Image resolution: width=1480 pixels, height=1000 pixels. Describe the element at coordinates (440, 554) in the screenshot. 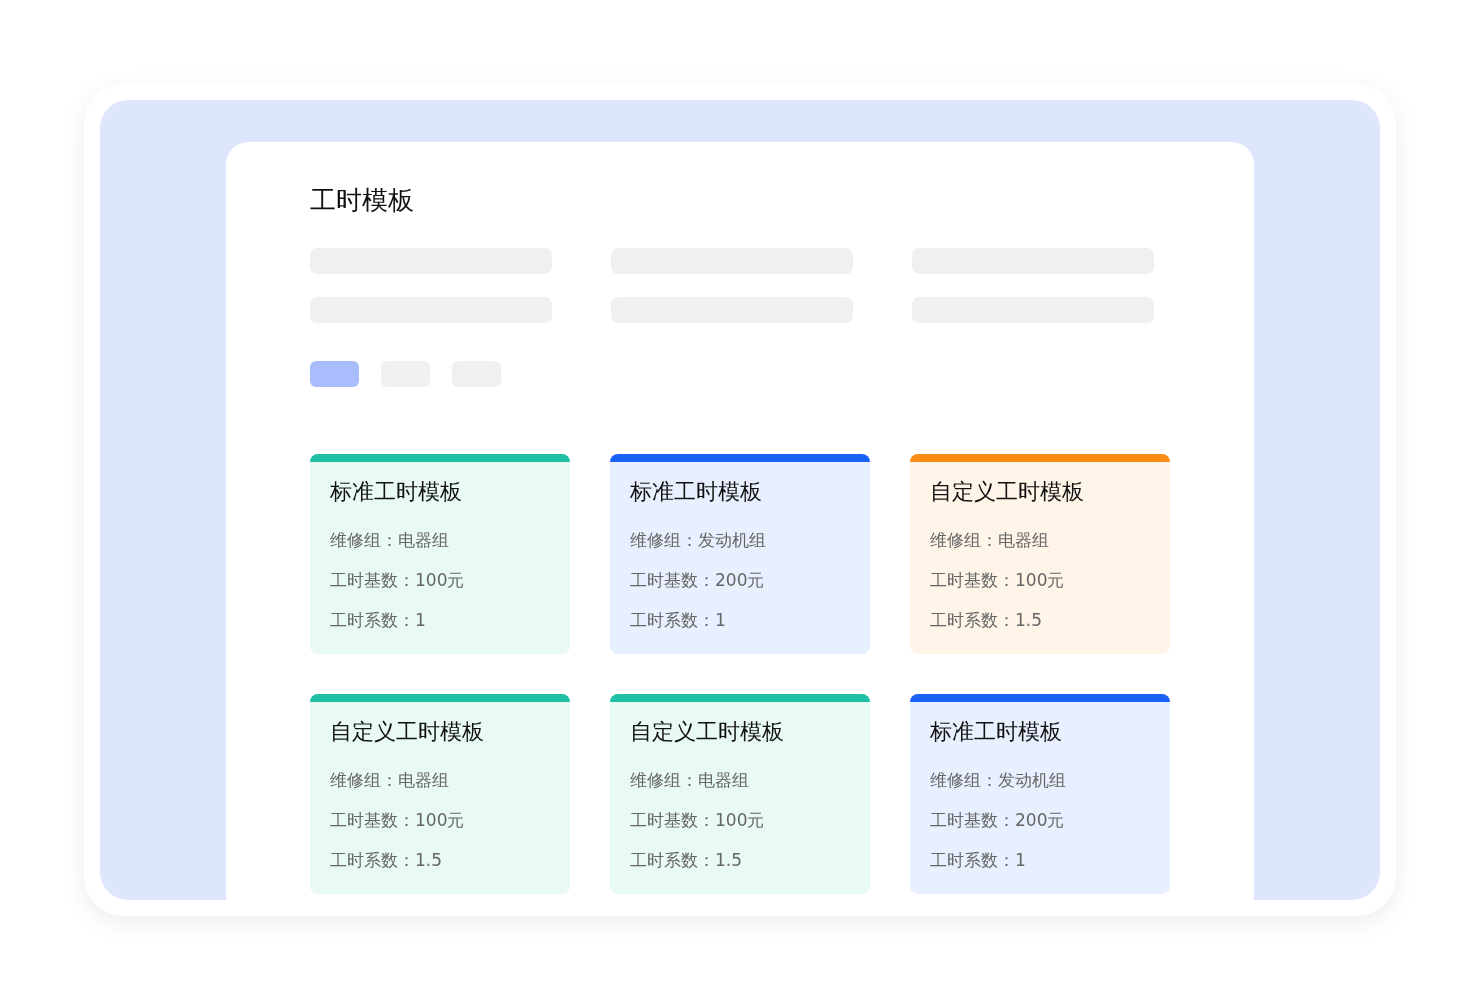

I see `template-card: 标准工时模板 维修组：电器组 工时基数：100元 工时系数：1` at that location.